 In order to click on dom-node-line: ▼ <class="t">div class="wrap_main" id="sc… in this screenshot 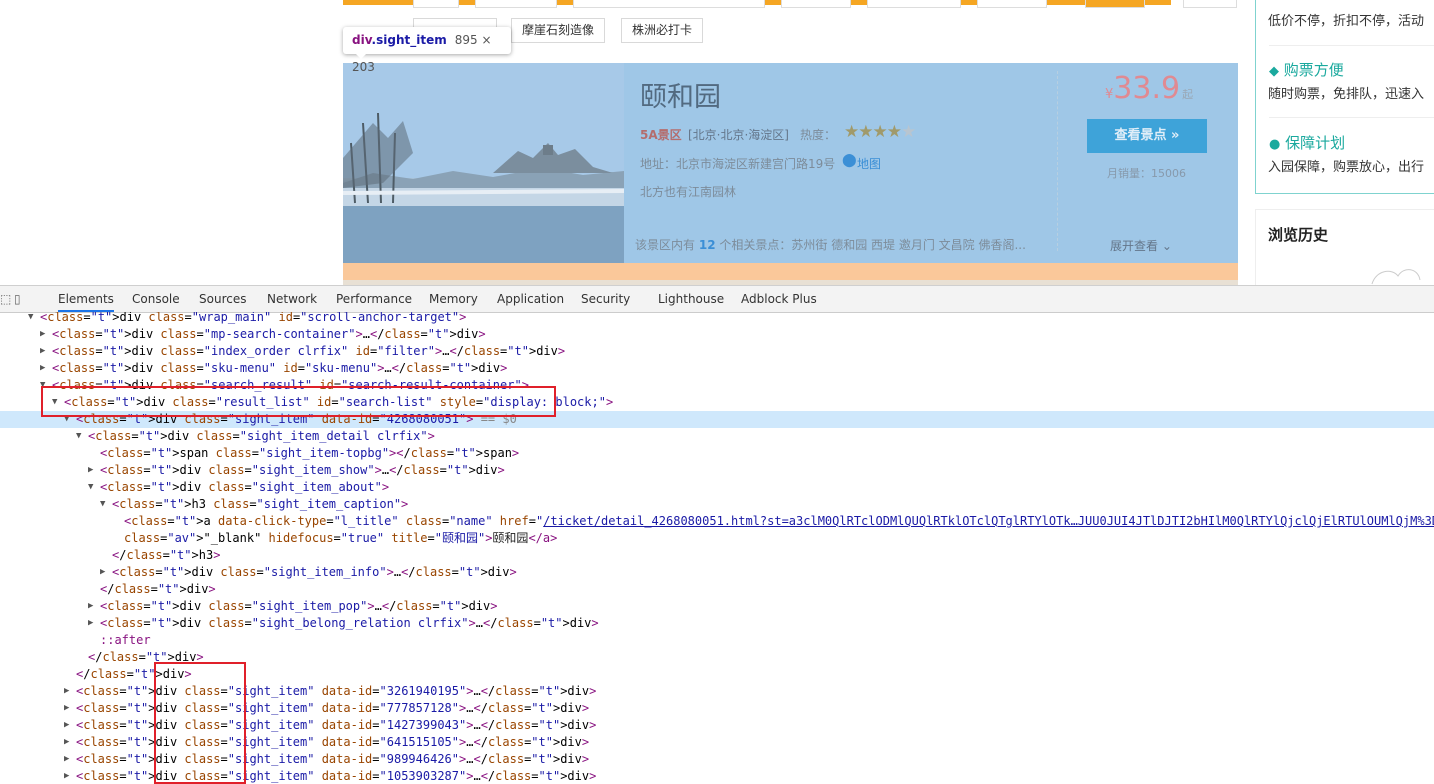, I will do `click(717, 319)`.